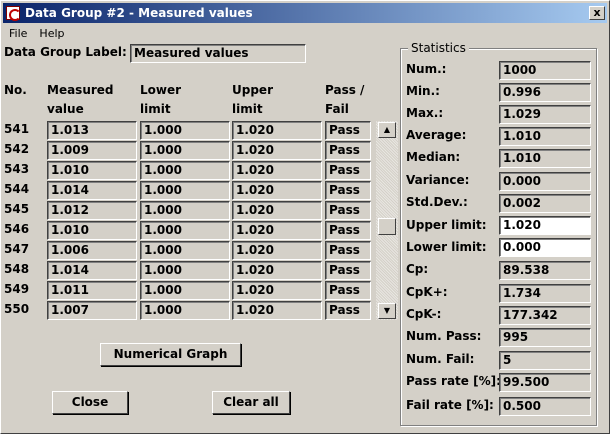  I want to click on scrollbar-thumb, so click(387, 226).